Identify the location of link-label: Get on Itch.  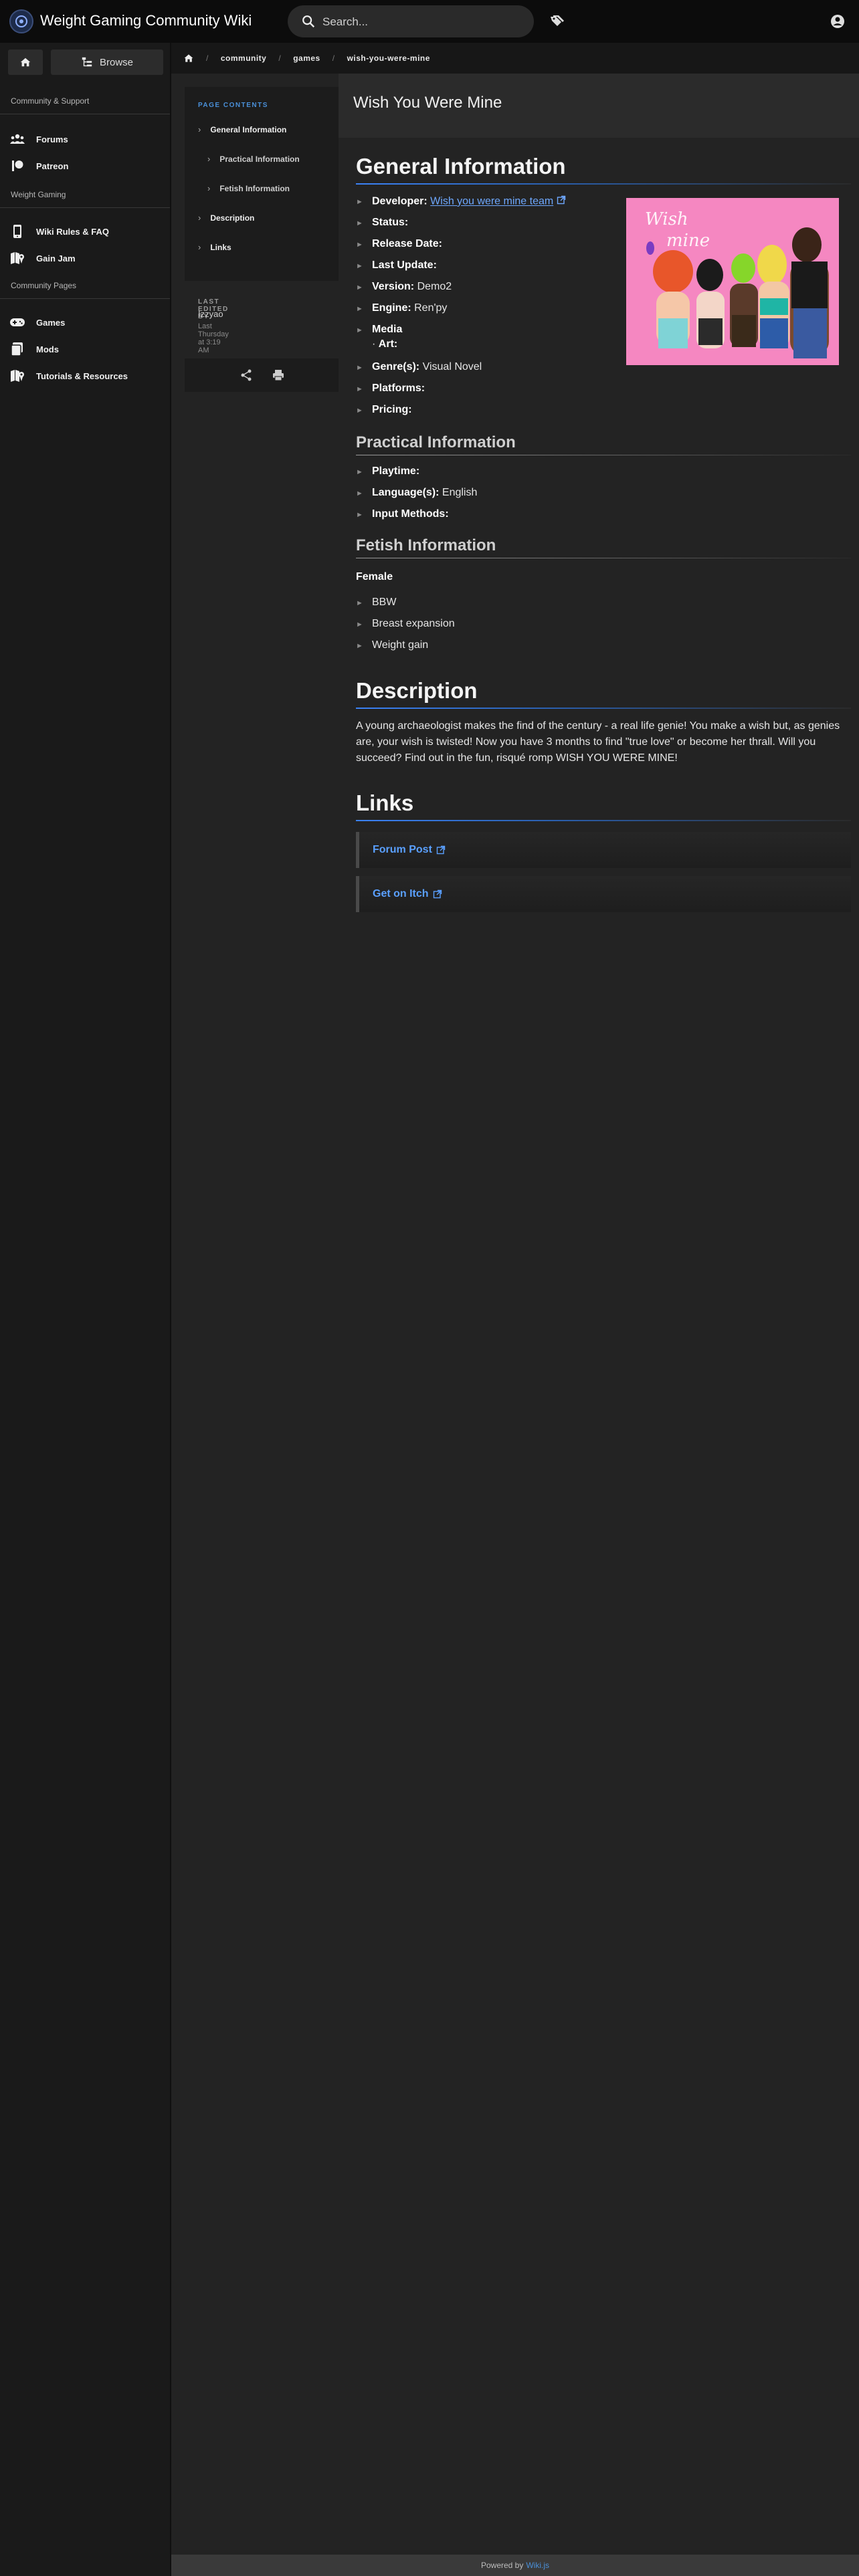
(401, 893).